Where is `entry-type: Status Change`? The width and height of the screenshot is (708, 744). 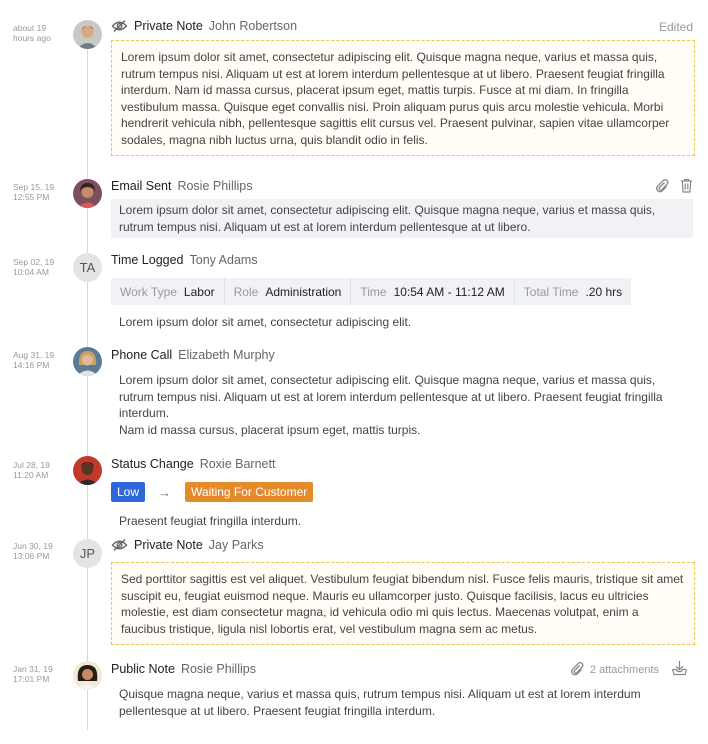 entry-type: Status Change is located at coordinates (152, 464).